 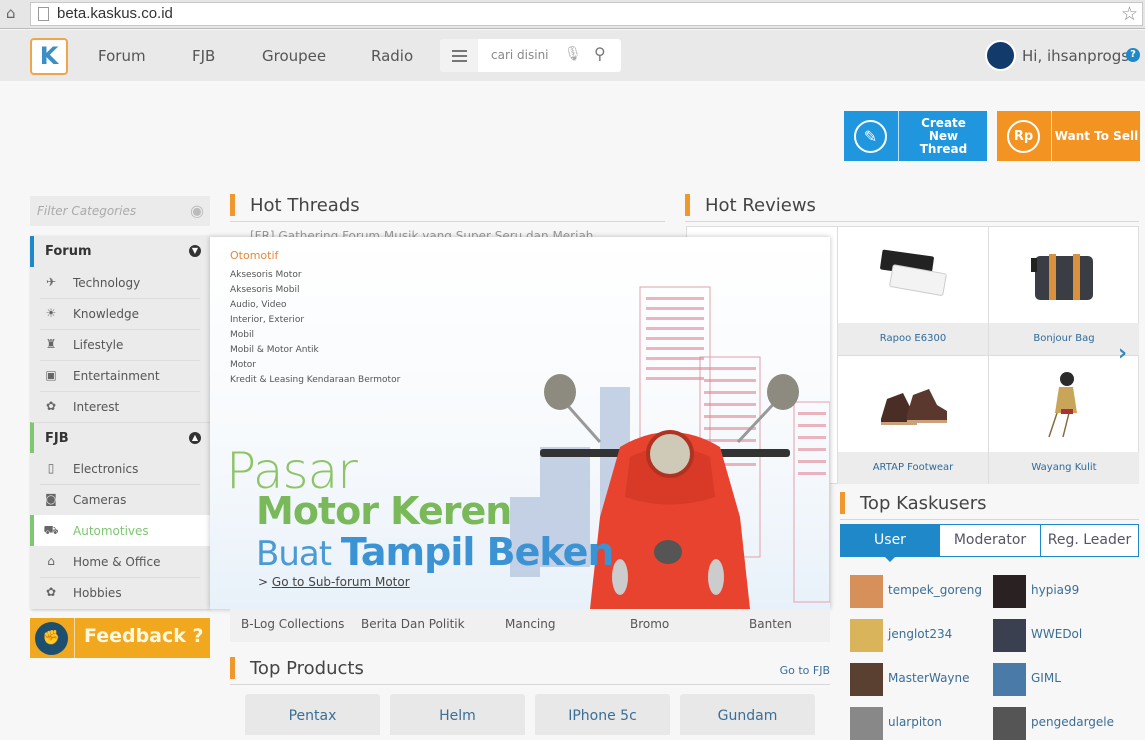 What do you see at coordinates (243, 365) in the screenshot?
I see `subcategory-link: Motor` at bounding box center [243, 365].